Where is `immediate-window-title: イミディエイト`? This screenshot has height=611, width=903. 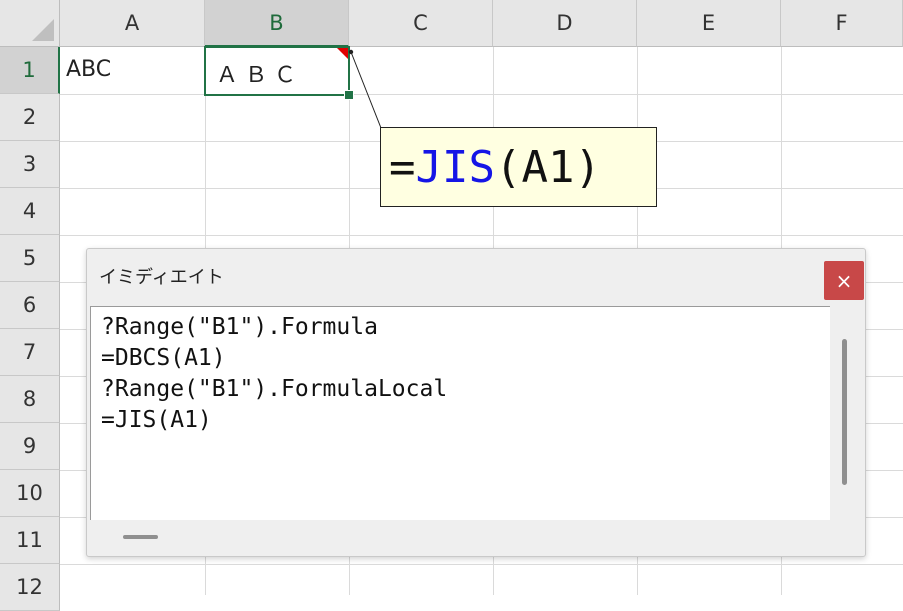
immediate-window-title: イミディエイト is located at coordinates (161, 277).